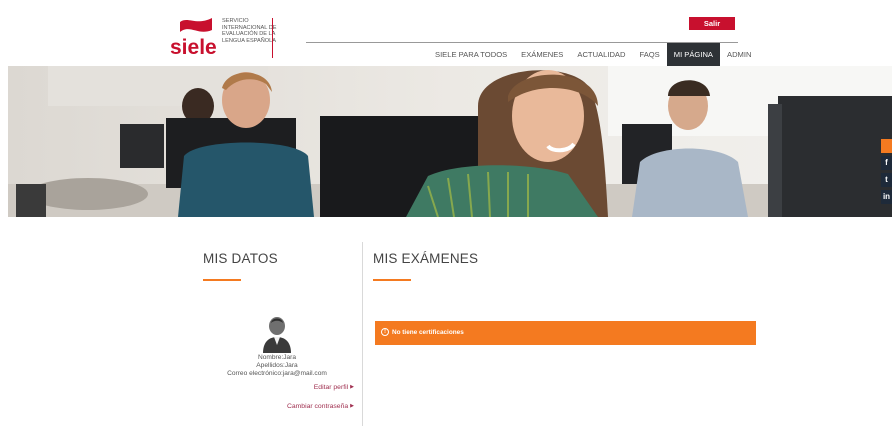  What do you see at coordinates (886, 180) in the screenshot?
I see `twitter-icon: t` at bounding box center [886, 180].